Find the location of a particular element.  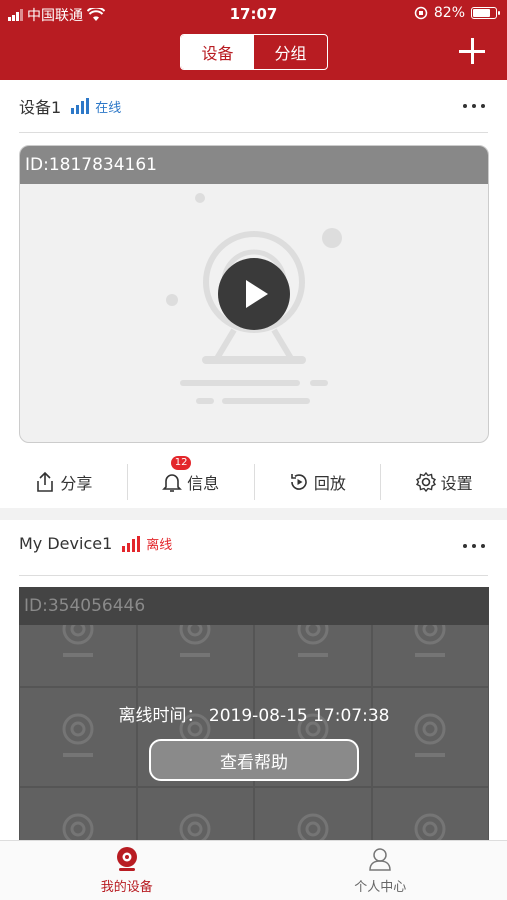

gear-icon is located at coordinates (425, 482).